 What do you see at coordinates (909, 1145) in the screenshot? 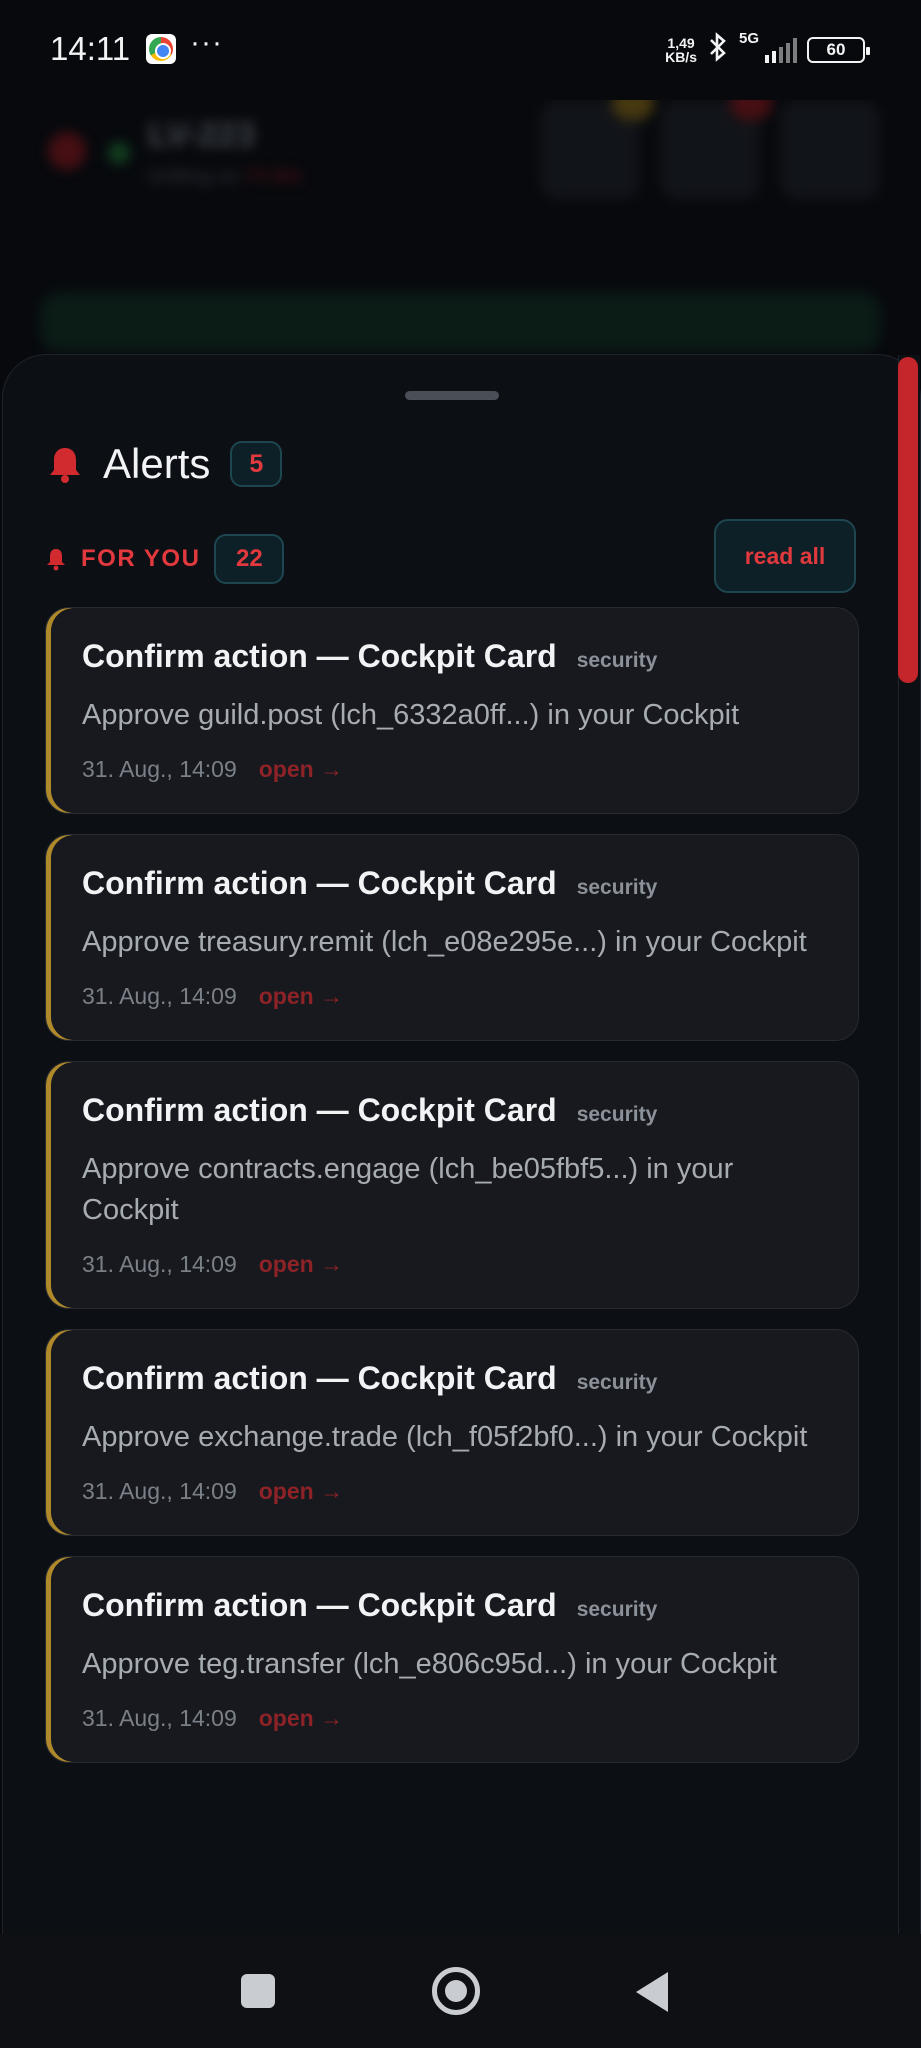
I see `scrollbar` at bounding box center [909, 1145].